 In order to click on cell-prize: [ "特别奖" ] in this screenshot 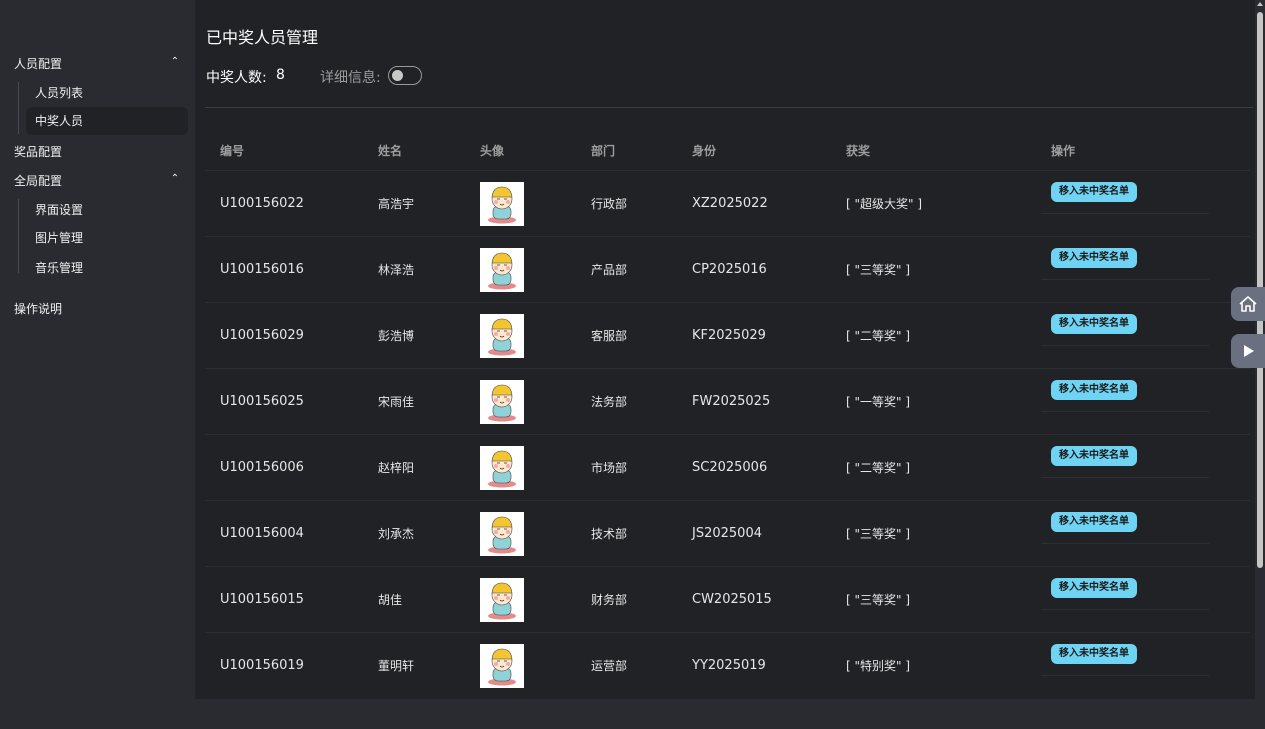, I will do `click(878, 666)`.